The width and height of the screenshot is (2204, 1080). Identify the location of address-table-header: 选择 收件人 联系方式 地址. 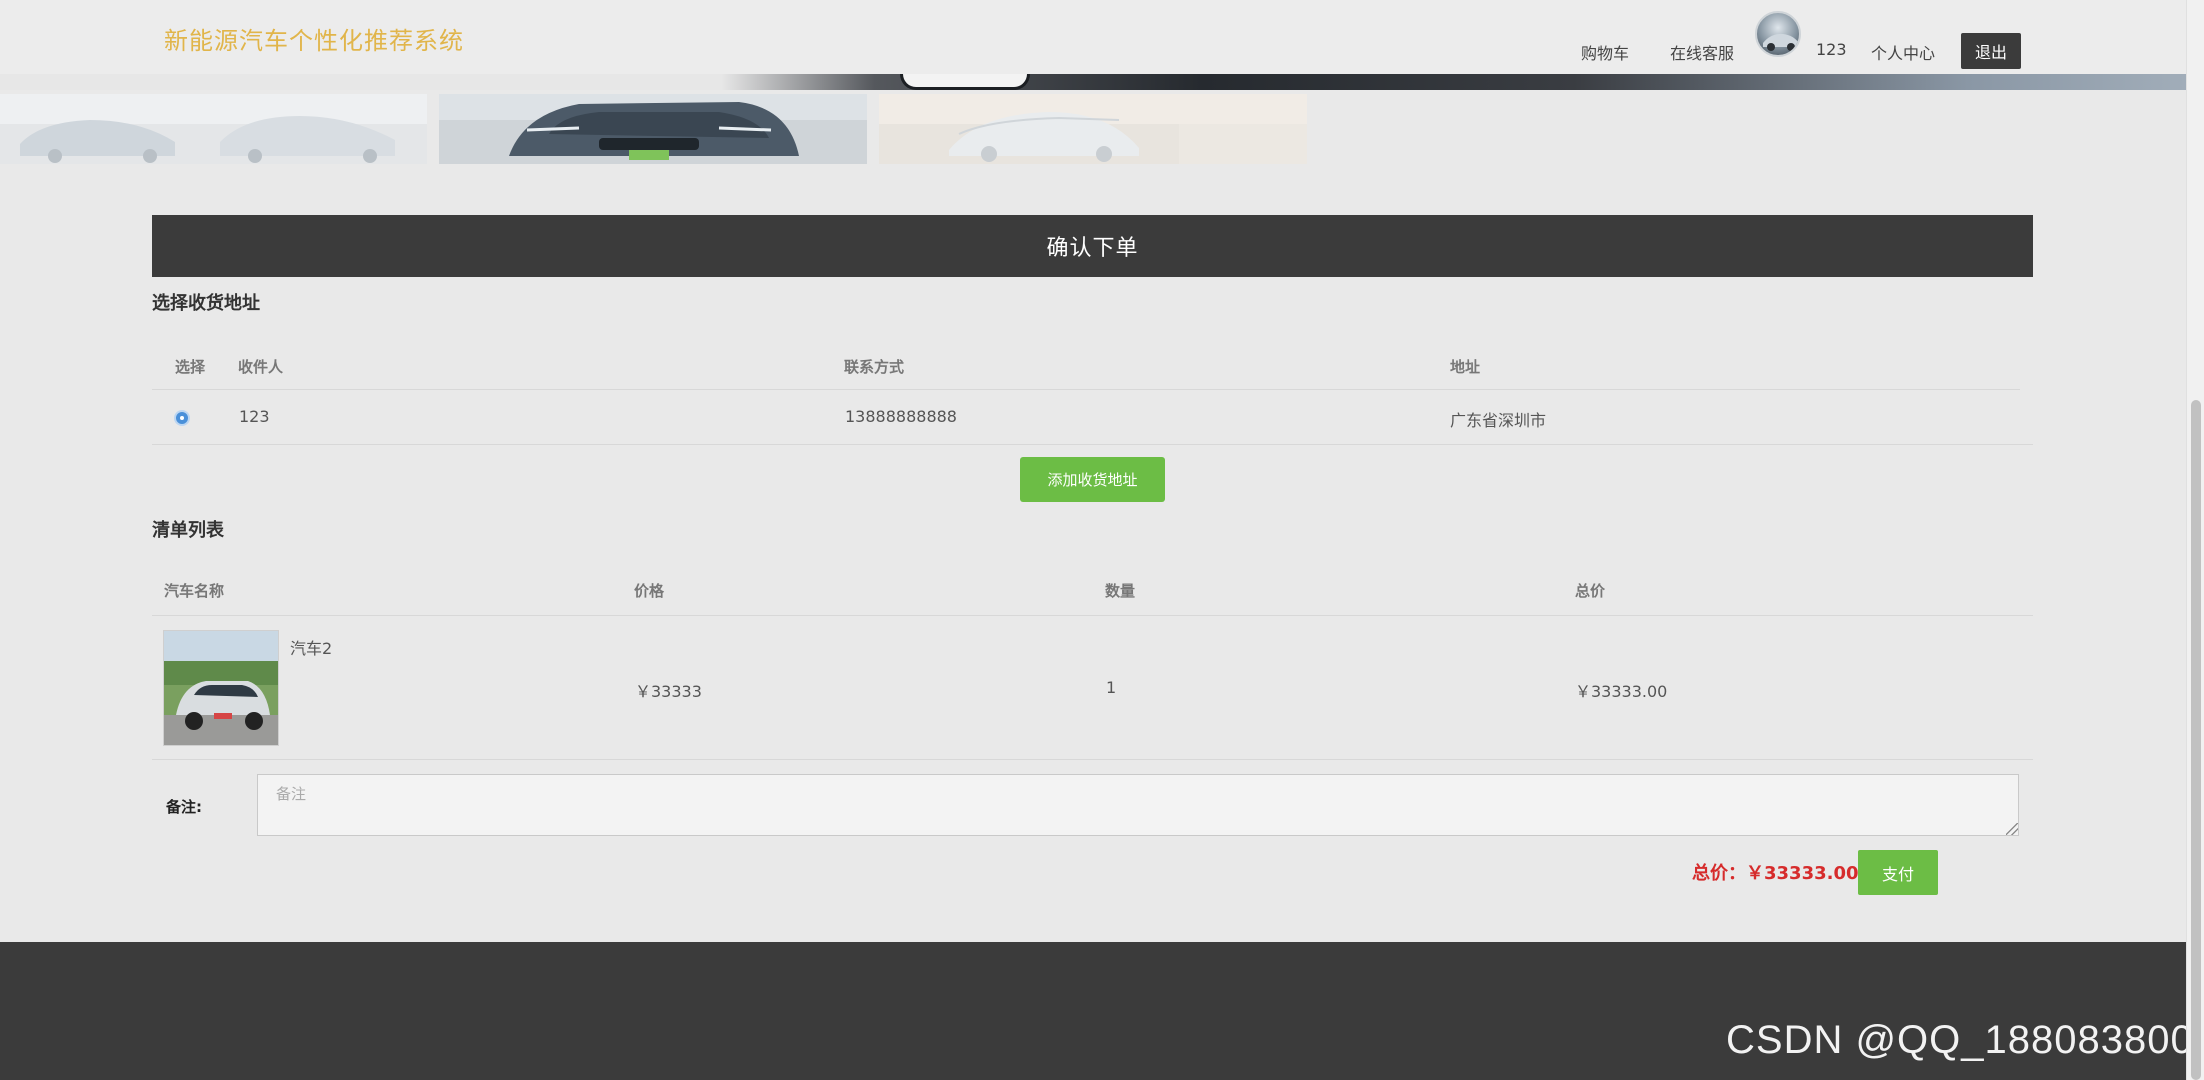
(1086, 367).